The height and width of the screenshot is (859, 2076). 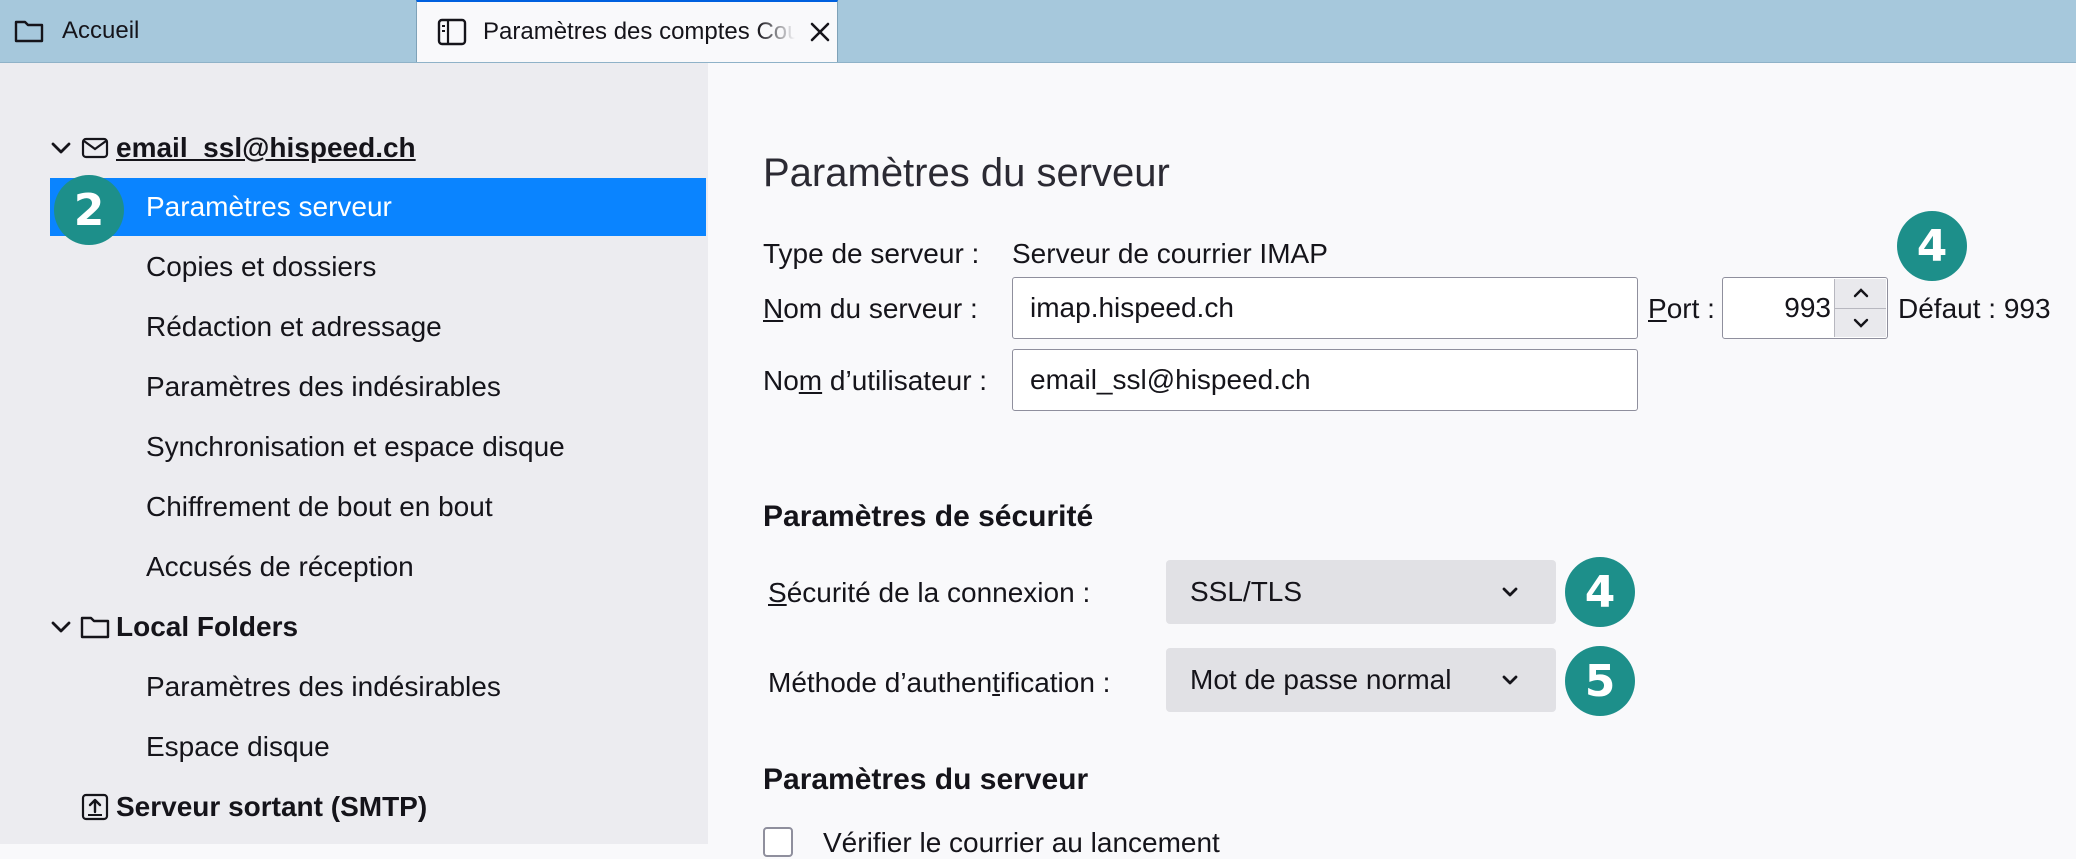 I want to click on auth-method-label: Méthode d’authentification :, so click(x=939, y=683).